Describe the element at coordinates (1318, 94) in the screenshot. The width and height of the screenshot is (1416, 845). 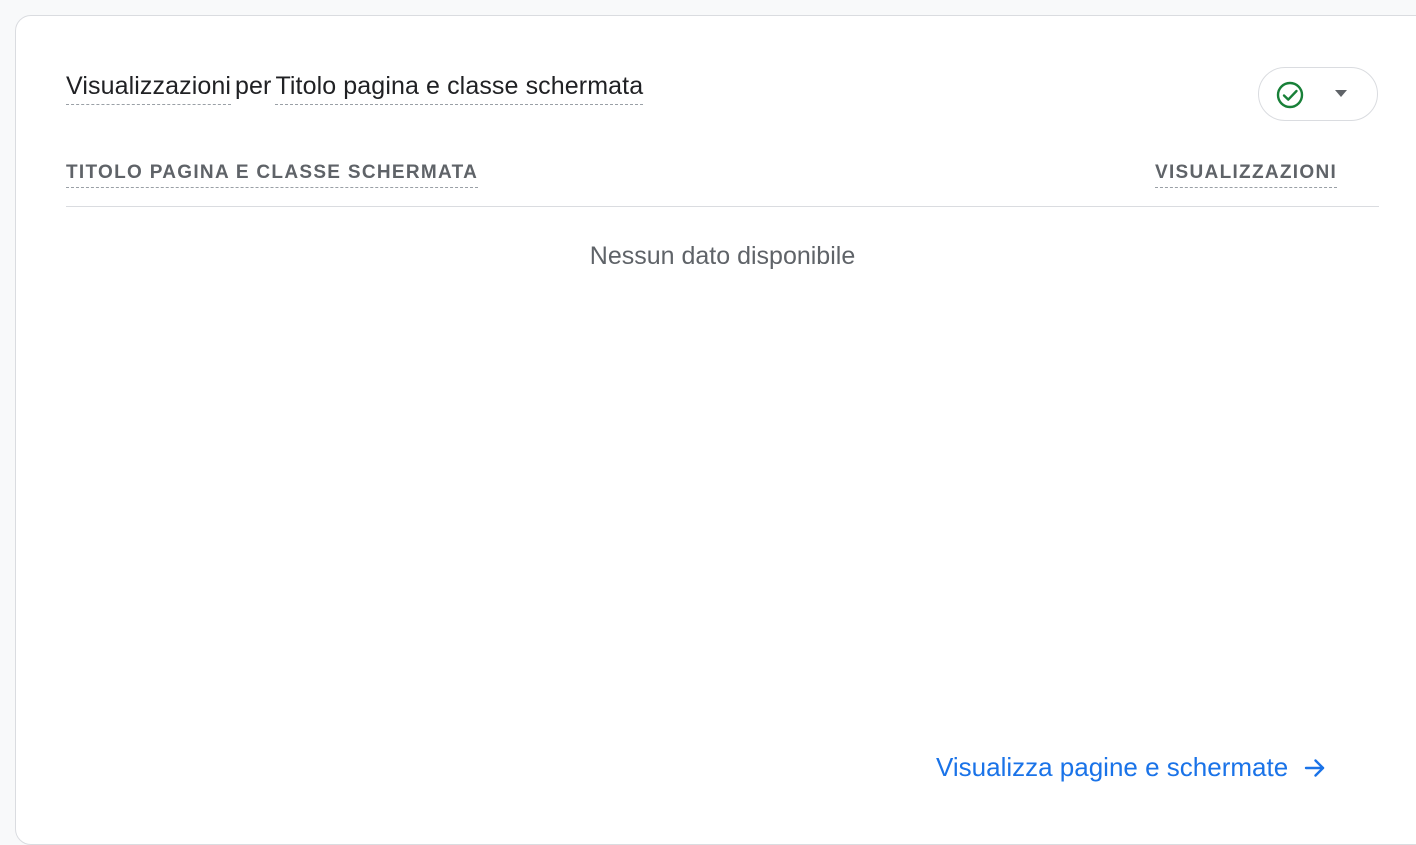
I see `data-status-dropdown` at that location.